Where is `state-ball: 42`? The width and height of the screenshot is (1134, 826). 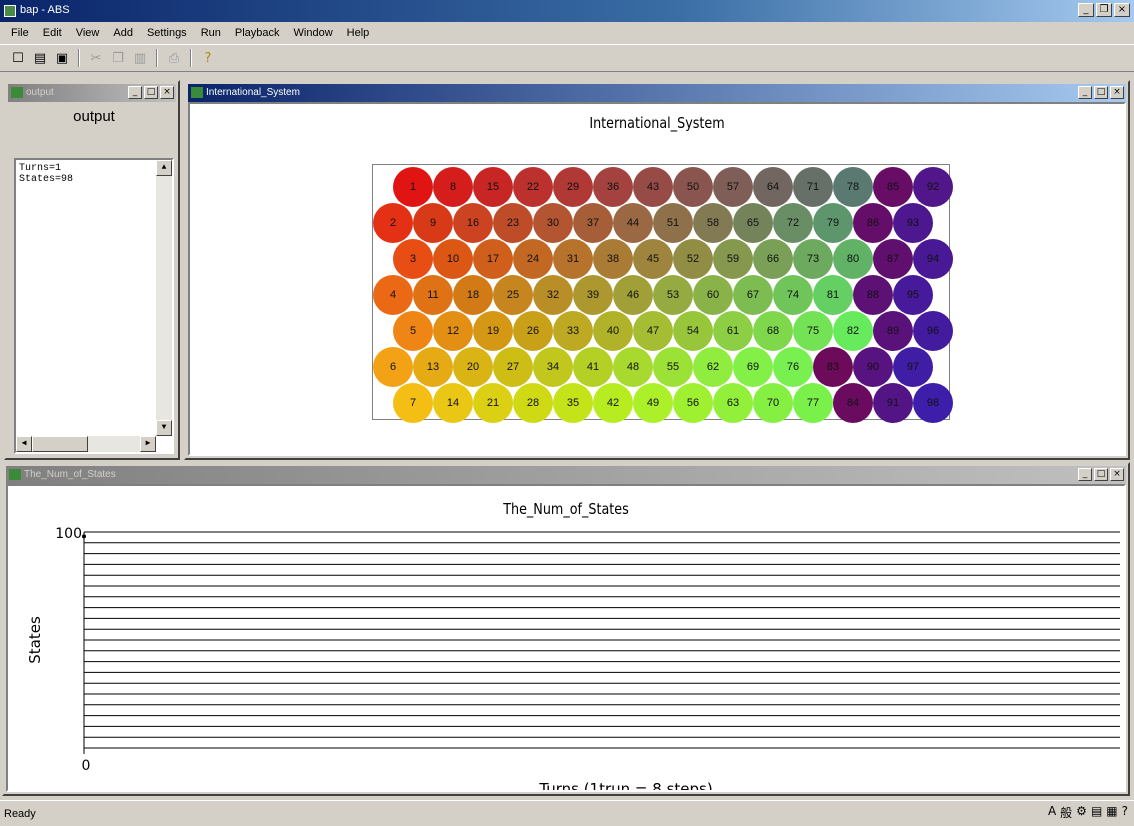
state-ball: 42 is located at coordinates (613, 403).